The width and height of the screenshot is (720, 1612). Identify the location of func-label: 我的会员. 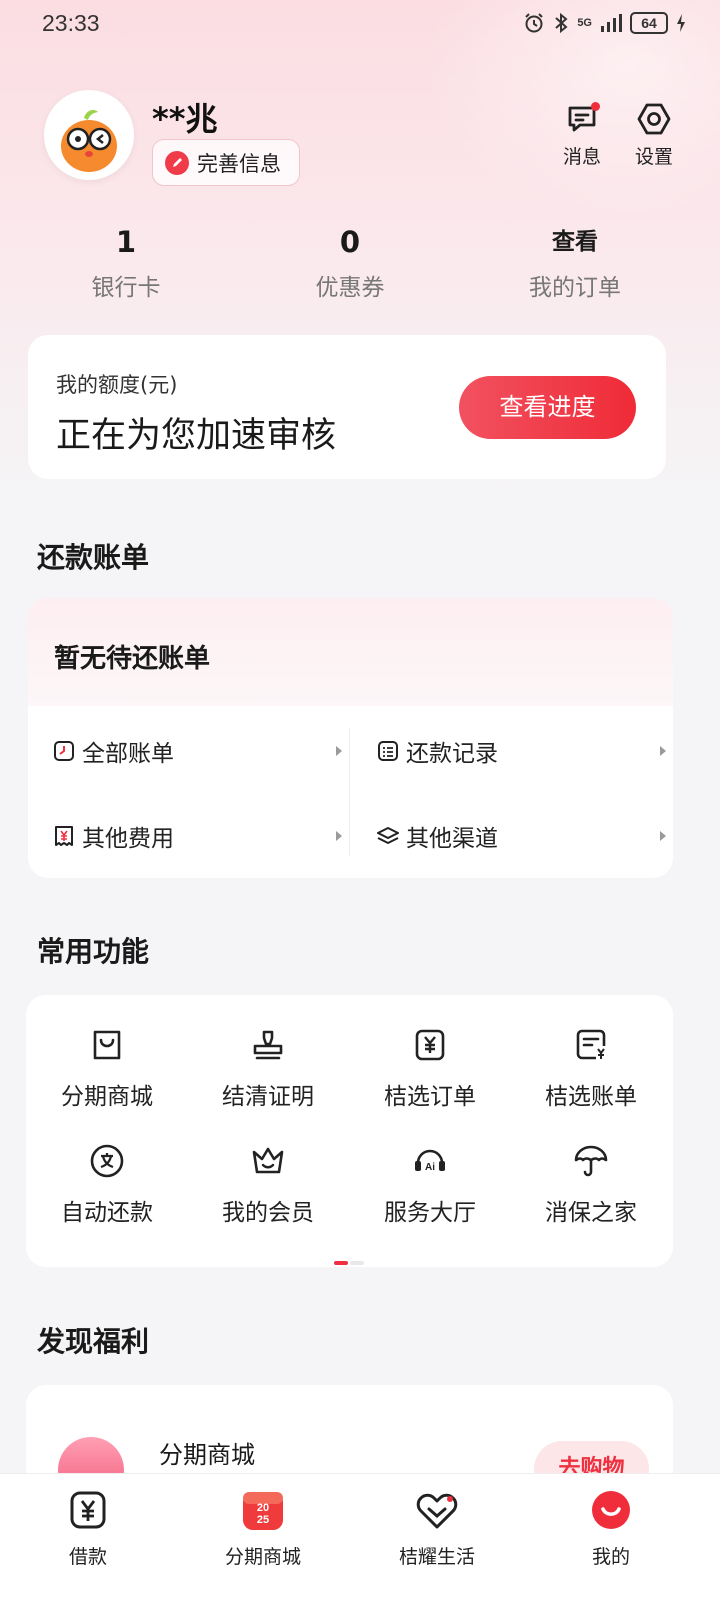
(268, 1213).